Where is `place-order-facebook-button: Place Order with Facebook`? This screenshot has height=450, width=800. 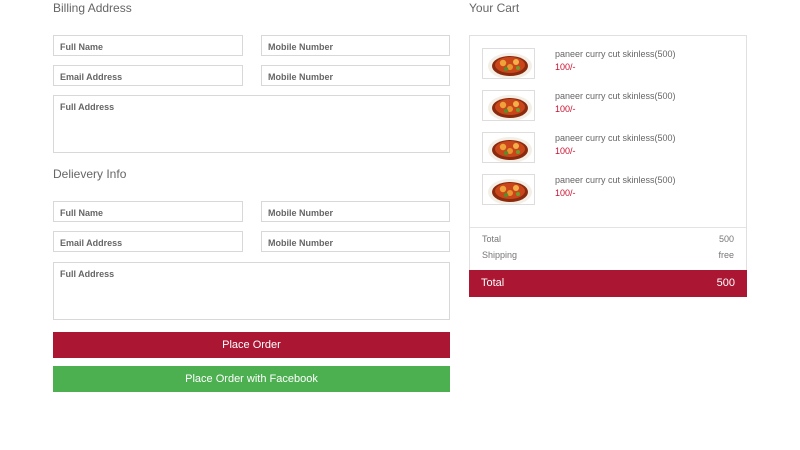
place-order-facebook-button: Place Order with Facebook is located at coordinates (251, 379).